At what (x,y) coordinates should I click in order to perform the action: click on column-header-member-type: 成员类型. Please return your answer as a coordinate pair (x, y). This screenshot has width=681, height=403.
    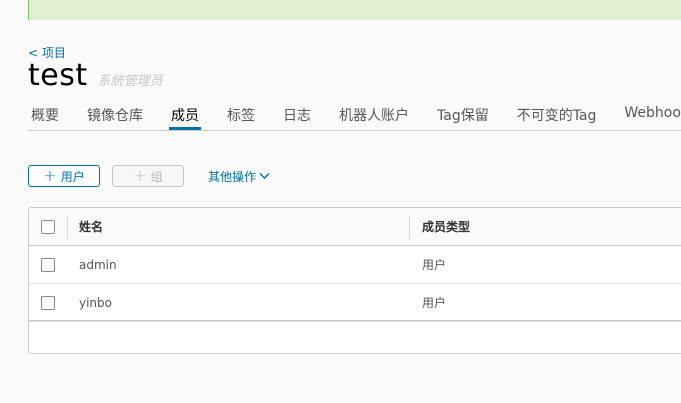
    Looking at the image, I should click on (446, 226).